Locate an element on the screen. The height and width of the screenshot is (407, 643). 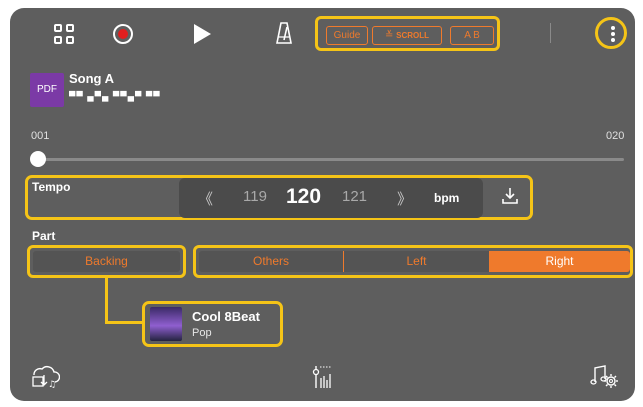
part-option-right: Right is located at coordinates (559, 261).